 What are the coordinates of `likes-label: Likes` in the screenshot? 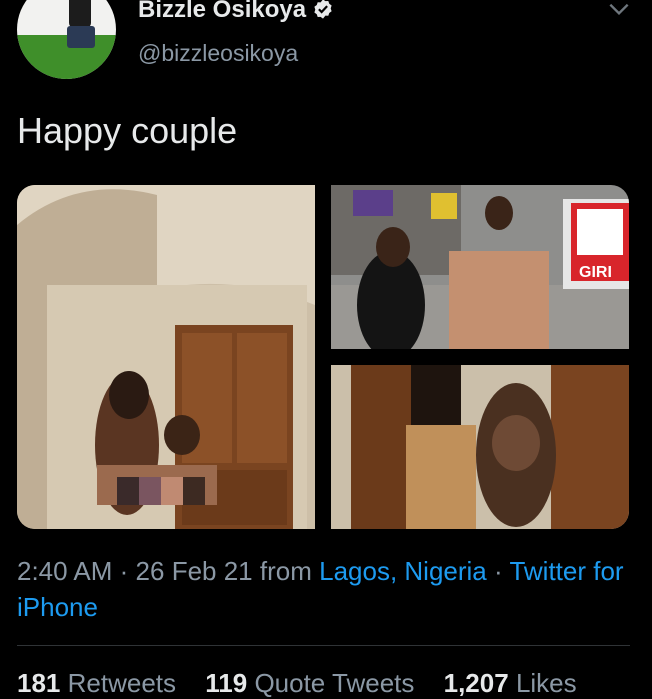 It's located at (546, 683).